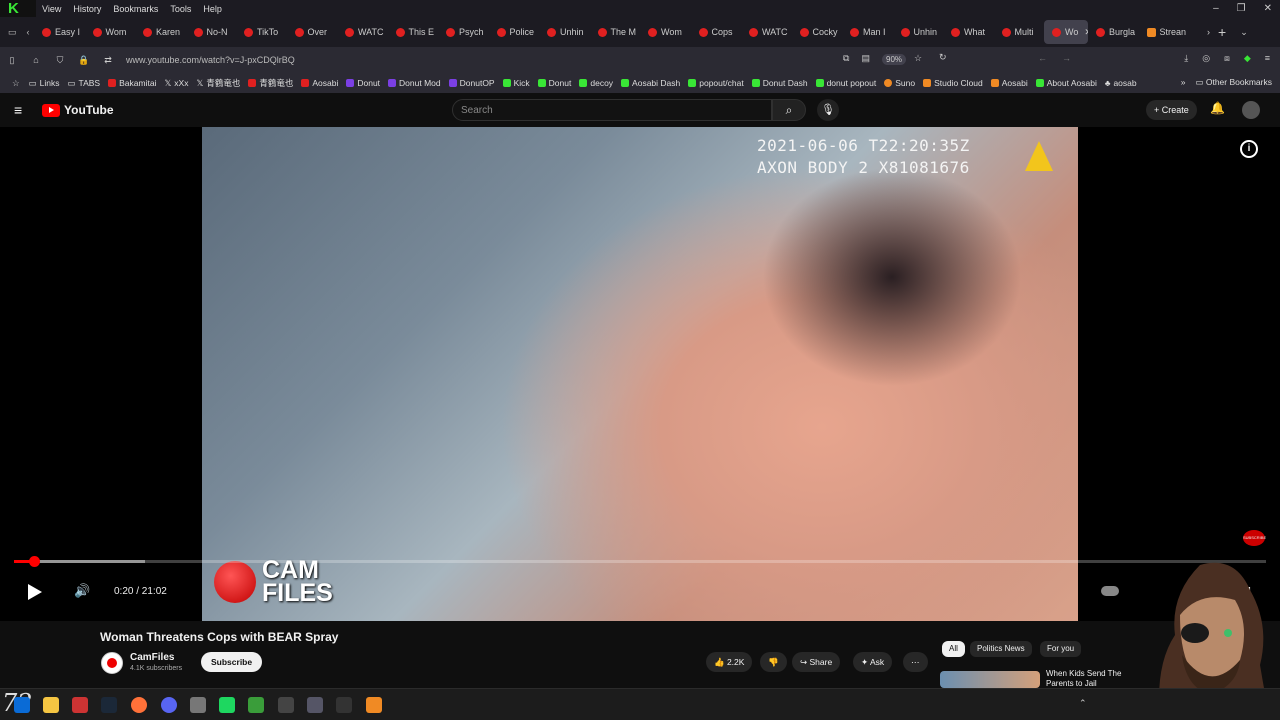  What do you see at coordinates (12, 32) in the screenshot?
I see `tab-overview-icon: ▭` at bounding box center [12, 32].